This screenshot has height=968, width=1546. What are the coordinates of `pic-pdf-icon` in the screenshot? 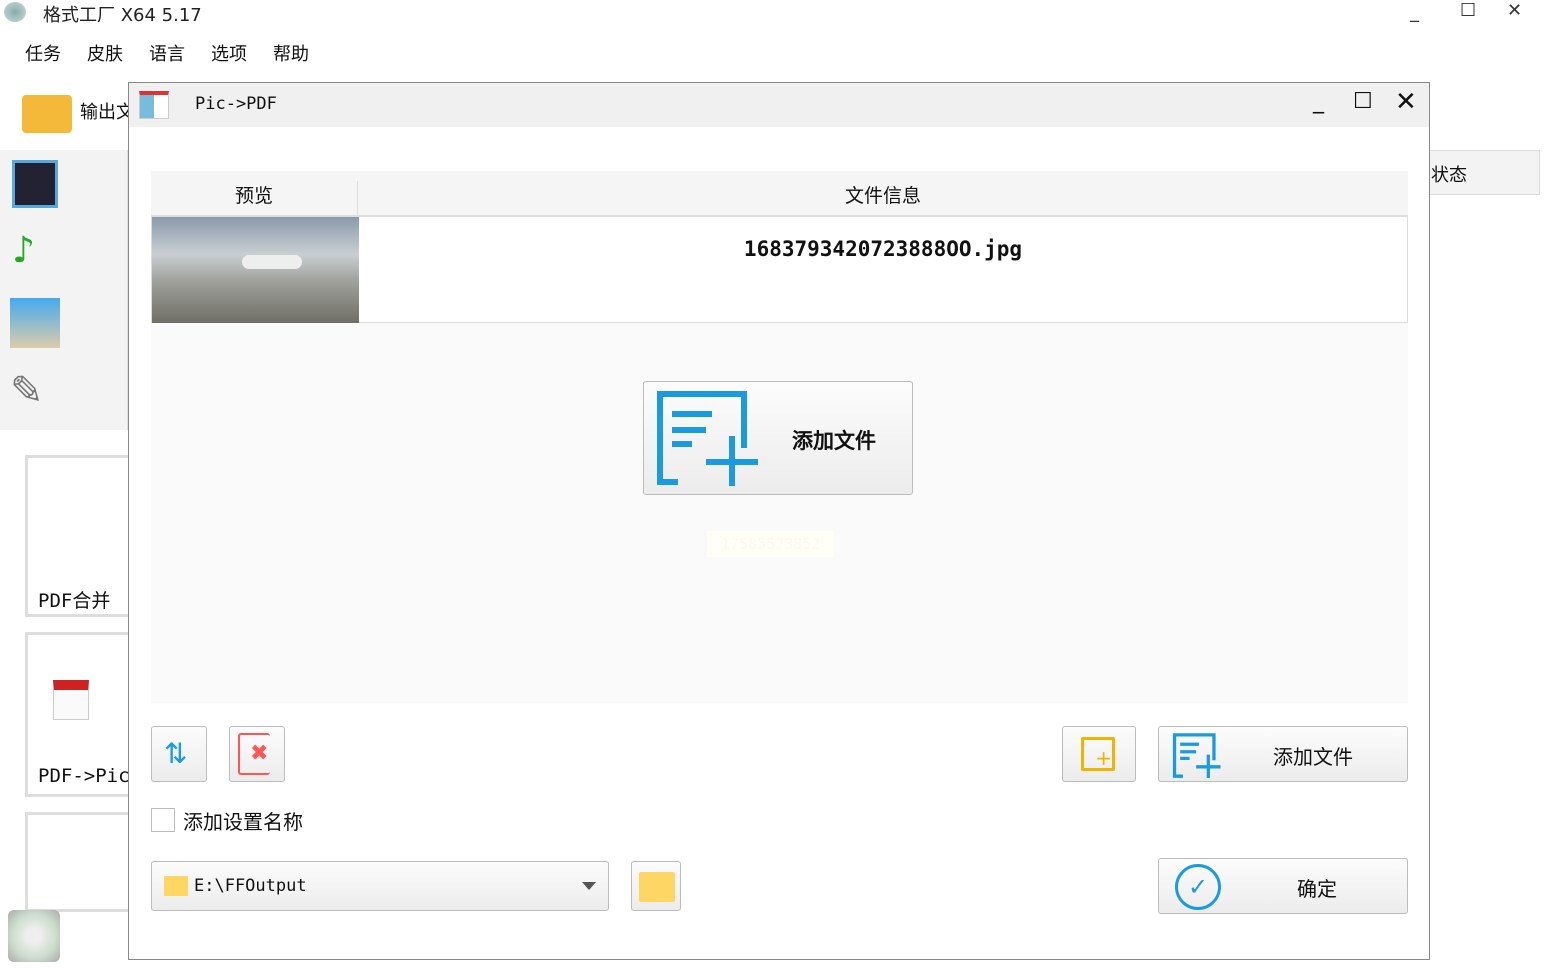 It's located at (154, 105).